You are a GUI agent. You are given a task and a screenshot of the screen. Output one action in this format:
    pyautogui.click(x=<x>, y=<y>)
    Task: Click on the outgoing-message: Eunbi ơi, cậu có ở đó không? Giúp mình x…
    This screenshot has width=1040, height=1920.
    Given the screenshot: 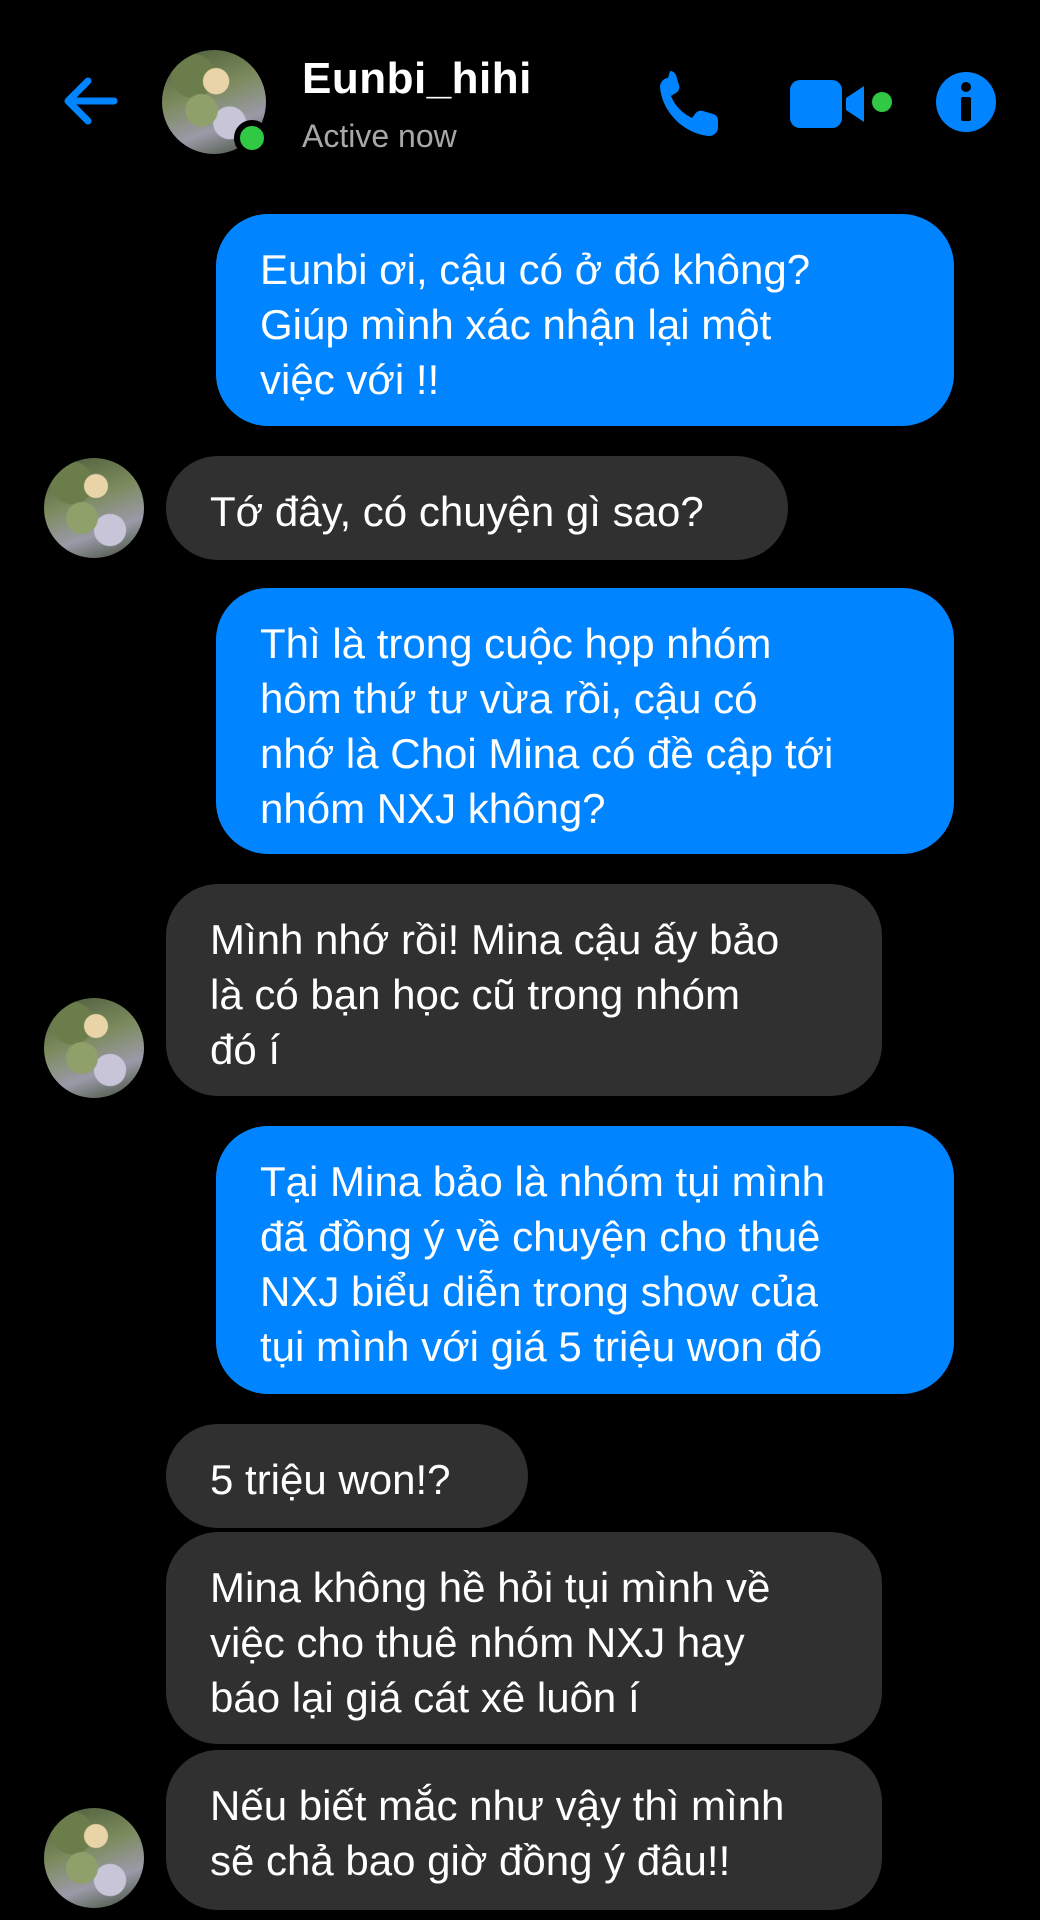 What is the action you would take?
    pyautogui.click(x=585, y=320)
    